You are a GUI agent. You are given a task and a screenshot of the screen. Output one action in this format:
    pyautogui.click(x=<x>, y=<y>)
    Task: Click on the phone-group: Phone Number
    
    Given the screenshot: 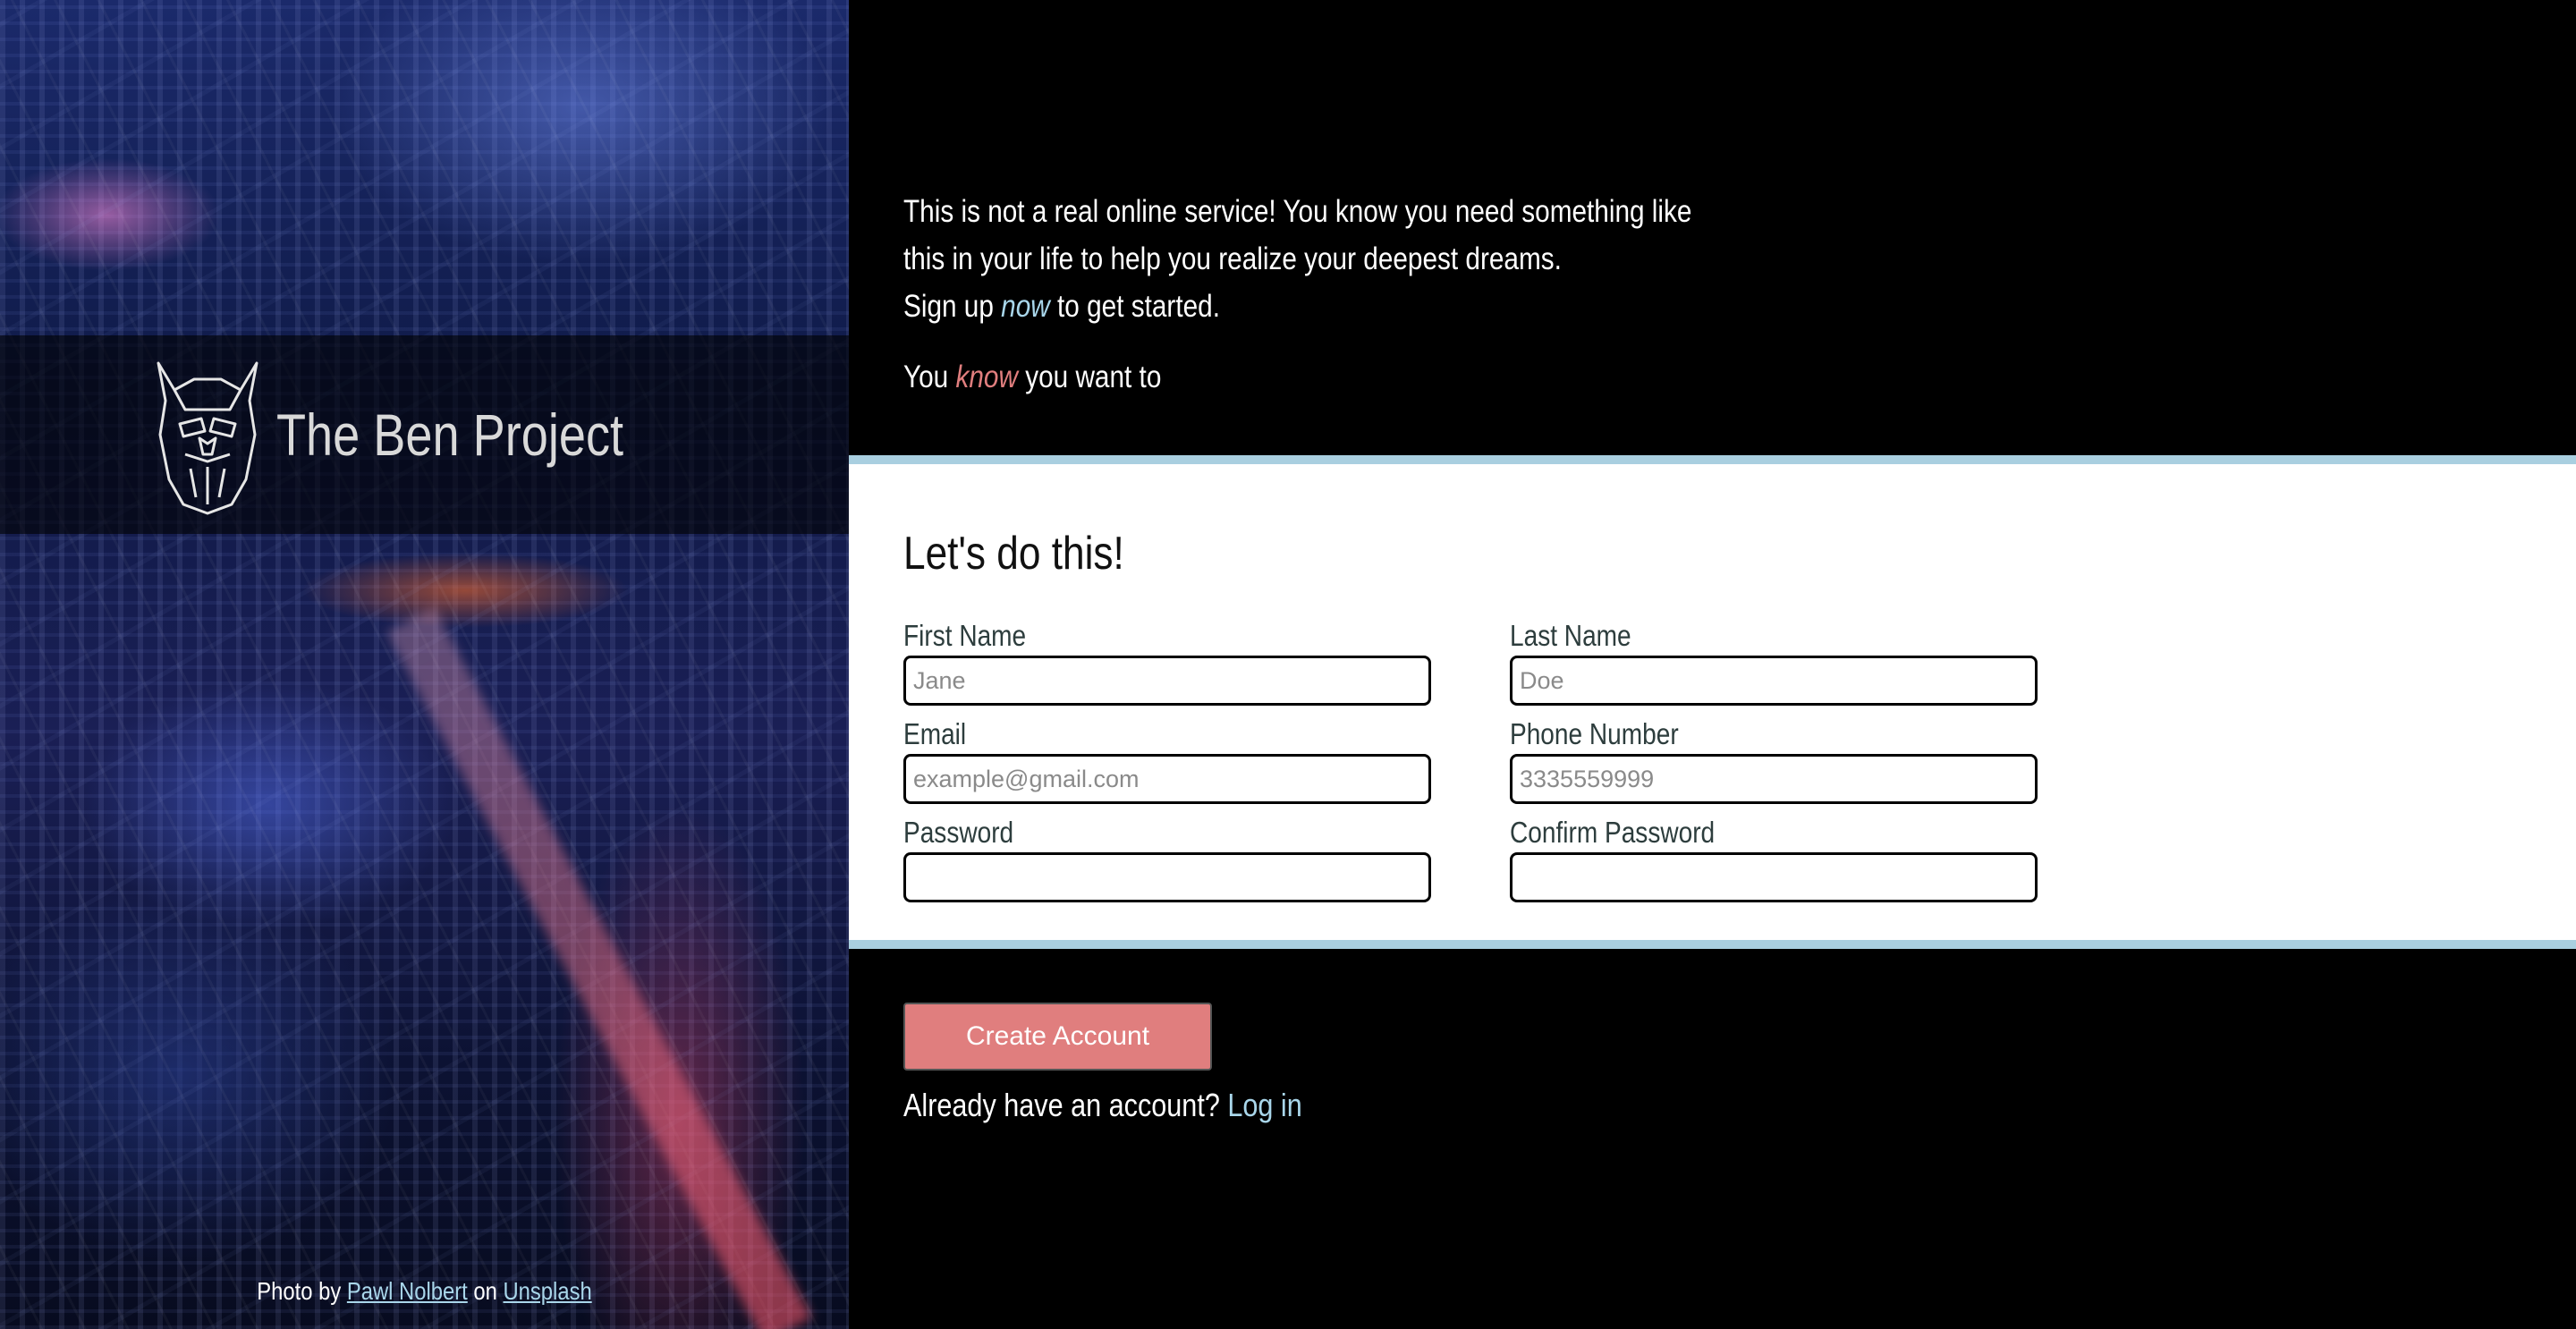 What is the action you would take?
    pyautogui.click(x=1774, y=760)
    